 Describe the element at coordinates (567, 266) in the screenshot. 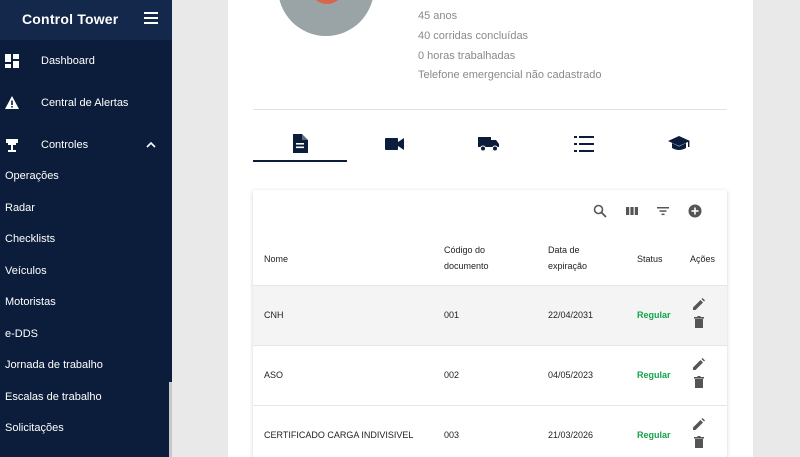

I see `header-data-line2: expiração` at that location.